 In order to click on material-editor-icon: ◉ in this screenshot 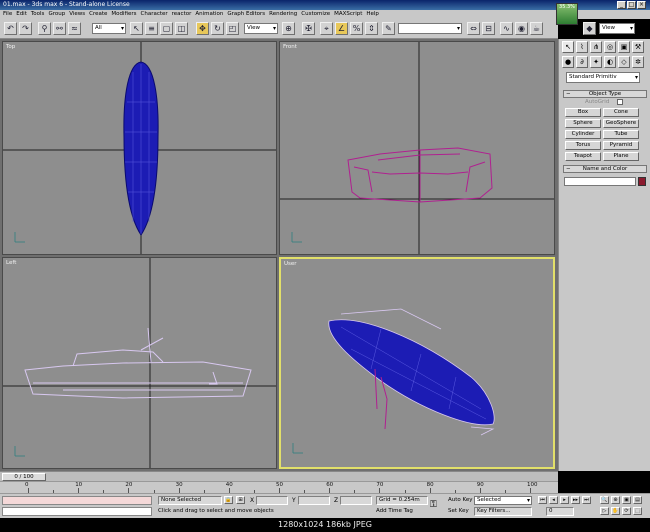, I will do `click(521, 28)`.